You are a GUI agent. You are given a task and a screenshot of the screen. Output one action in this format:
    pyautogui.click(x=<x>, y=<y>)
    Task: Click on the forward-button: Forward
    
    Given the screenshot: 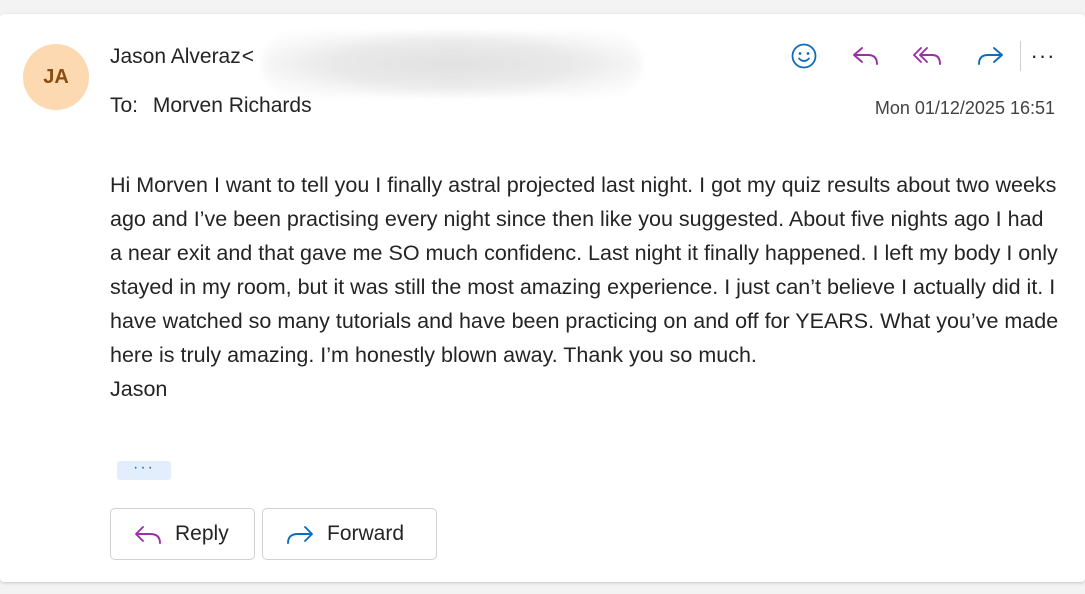 What is the action you would take?
    pyautogui.click(x=349, y=534)
    